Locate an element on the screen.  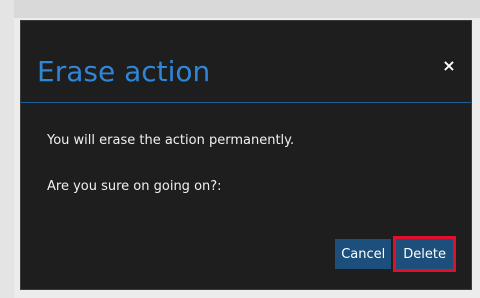
delete-button: Delete is located at coordinates (424, 254).